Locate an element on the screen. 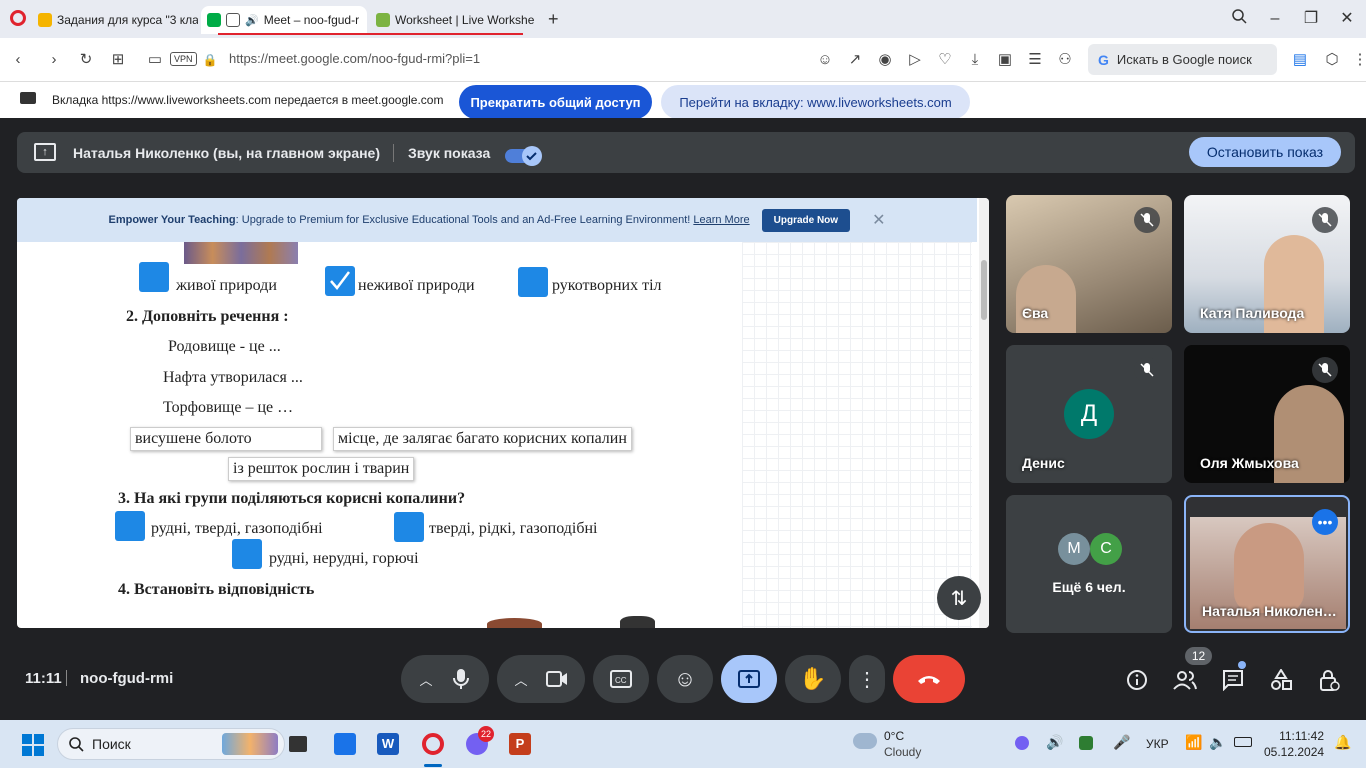  learn-more-link: Learn More is located at coordinates (721, 220).